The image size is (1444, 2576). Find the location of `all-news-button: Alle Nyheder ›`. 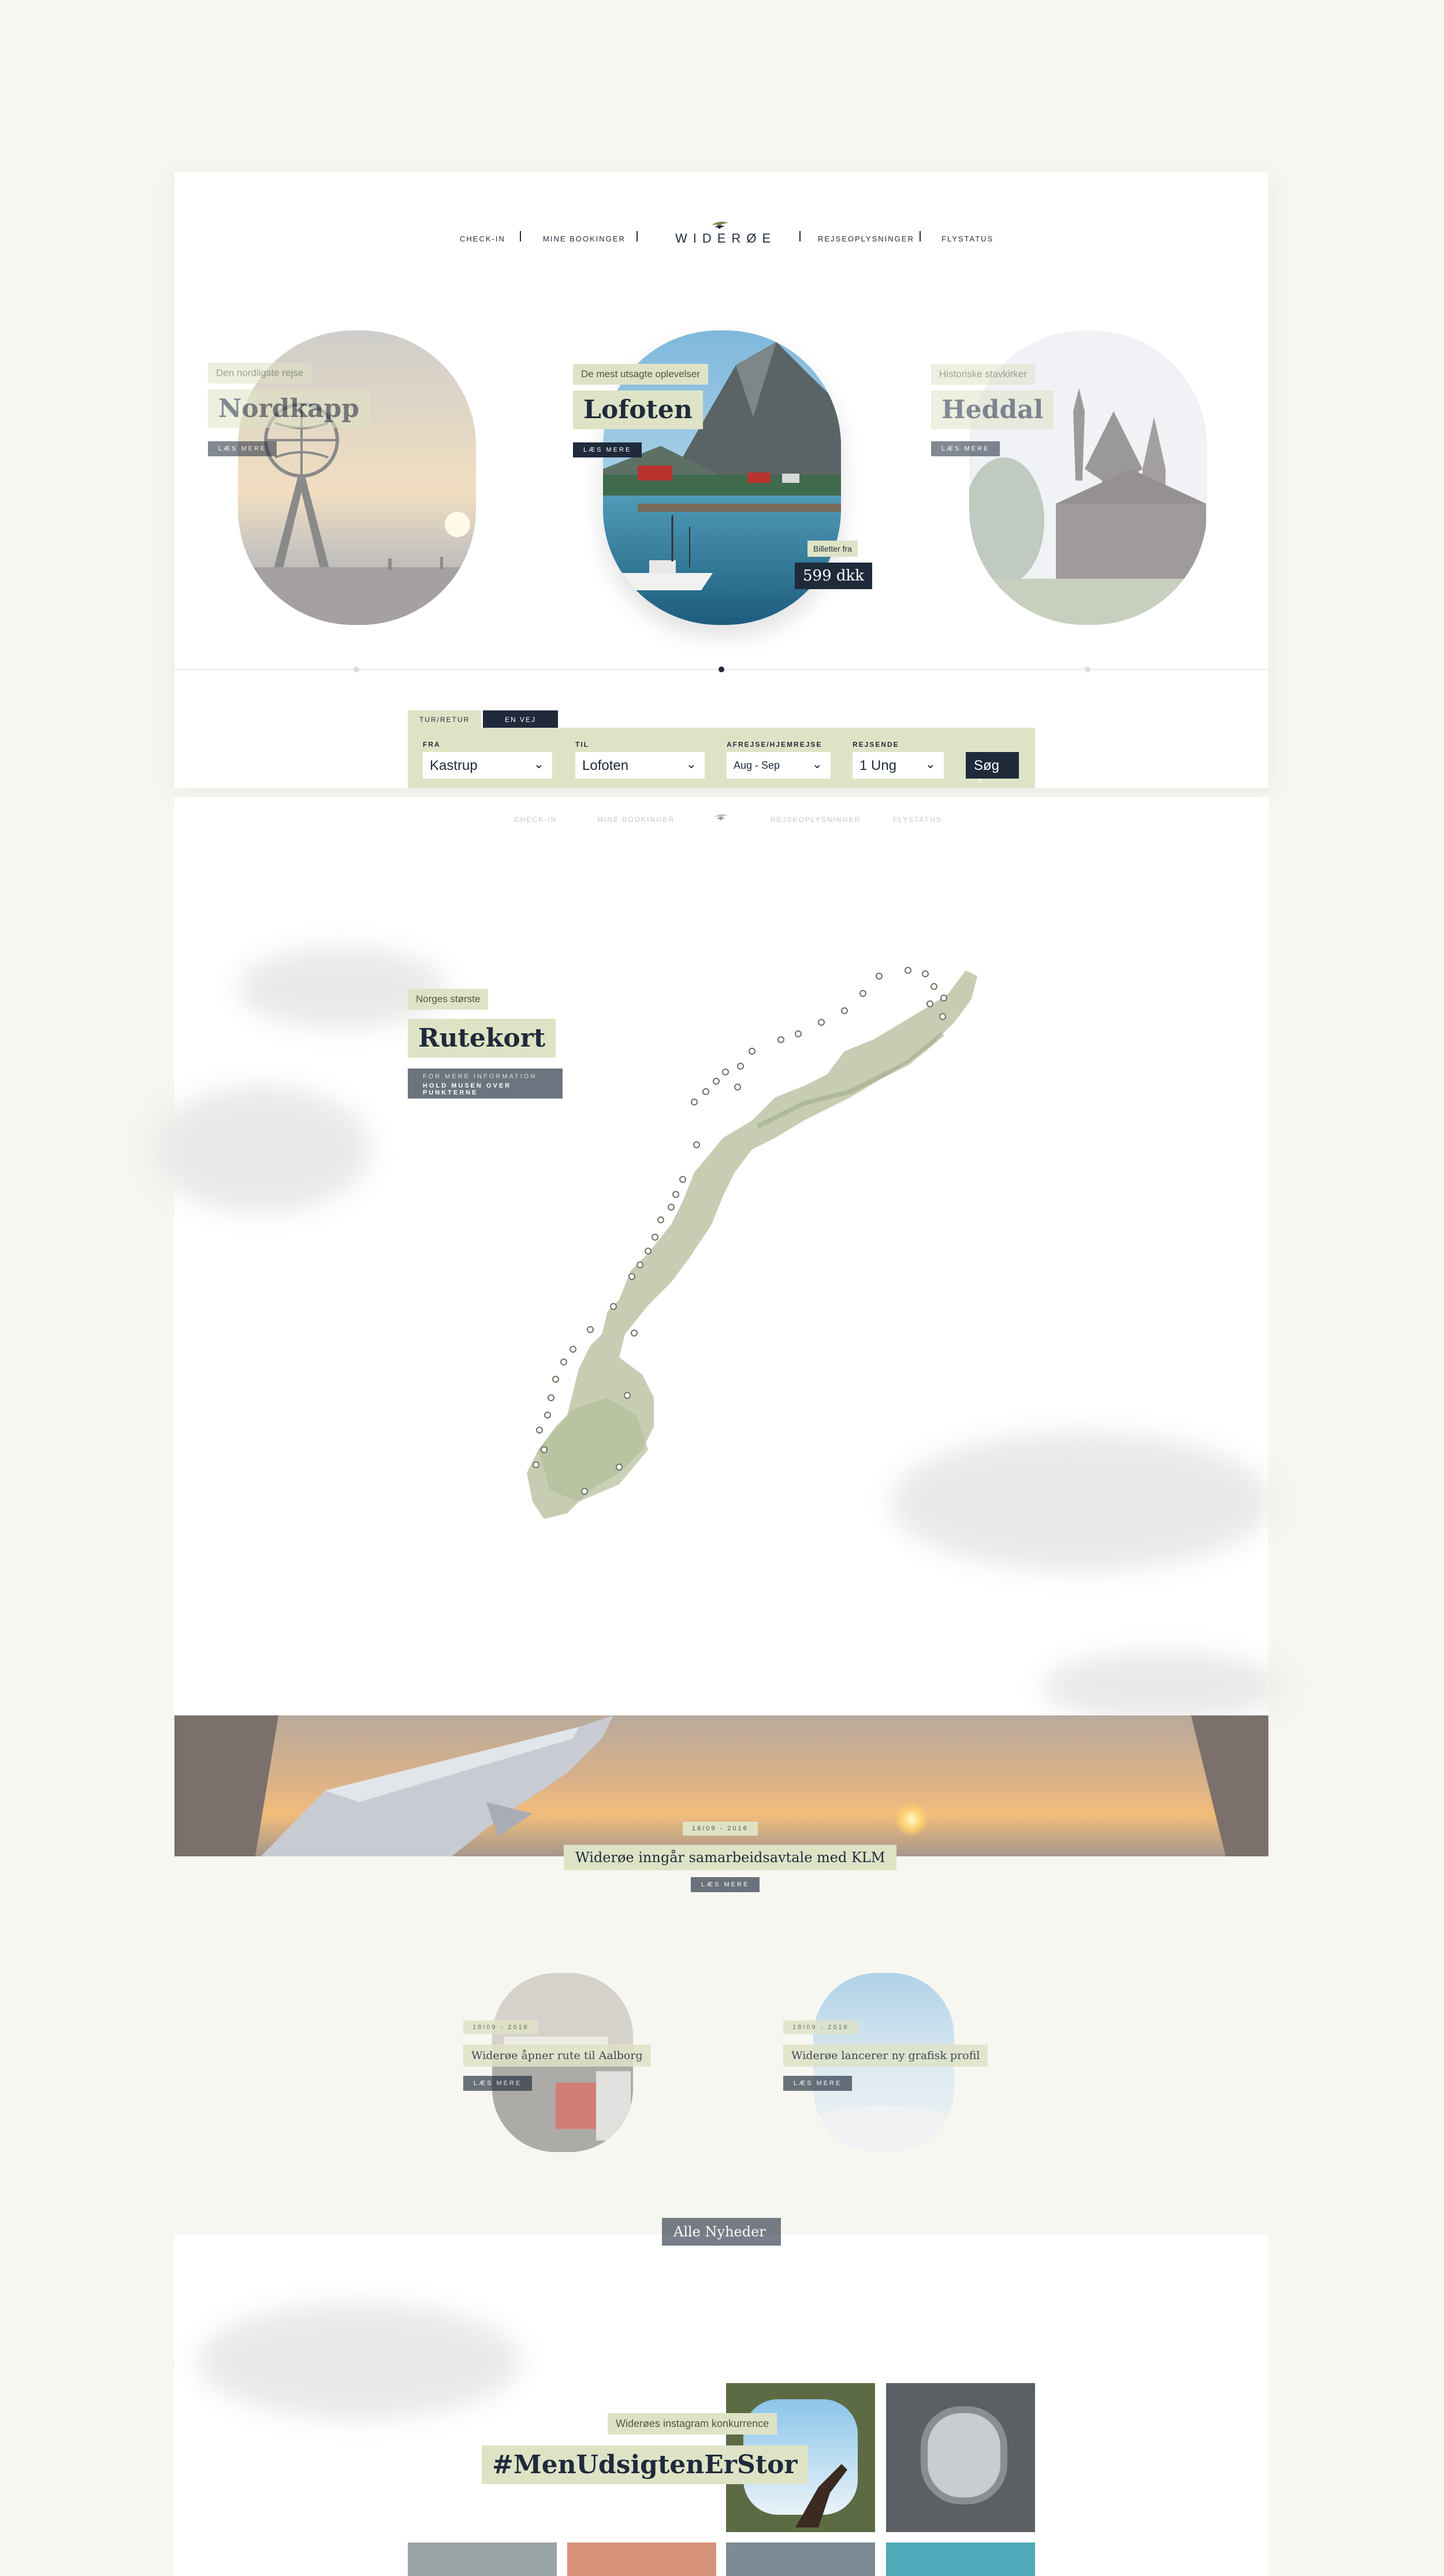

all-news-button: Alle Nyheder › is located at coordinates (721, 2237).